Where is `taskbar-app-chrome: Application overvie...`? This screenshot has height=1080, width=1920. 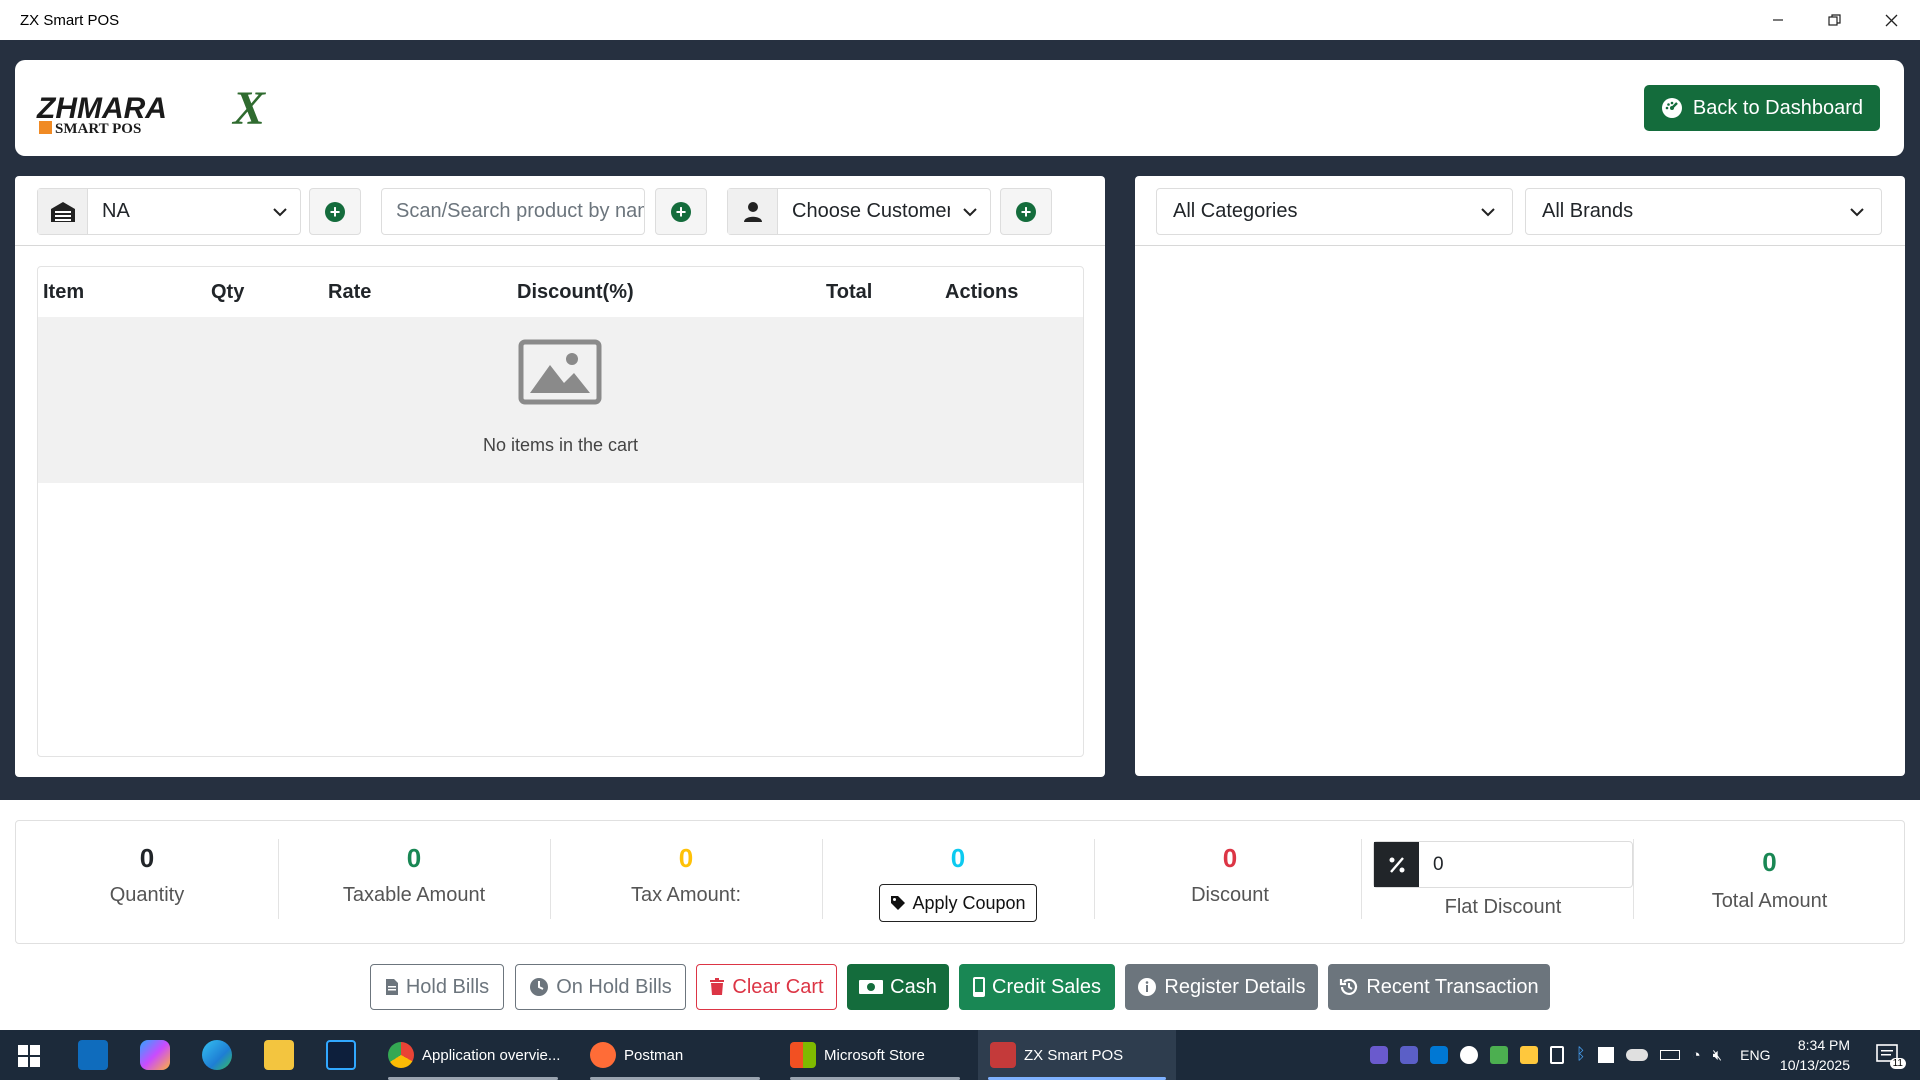
taskbar-app-chrome: Application overvie... is located at coordinates (473, 1055).